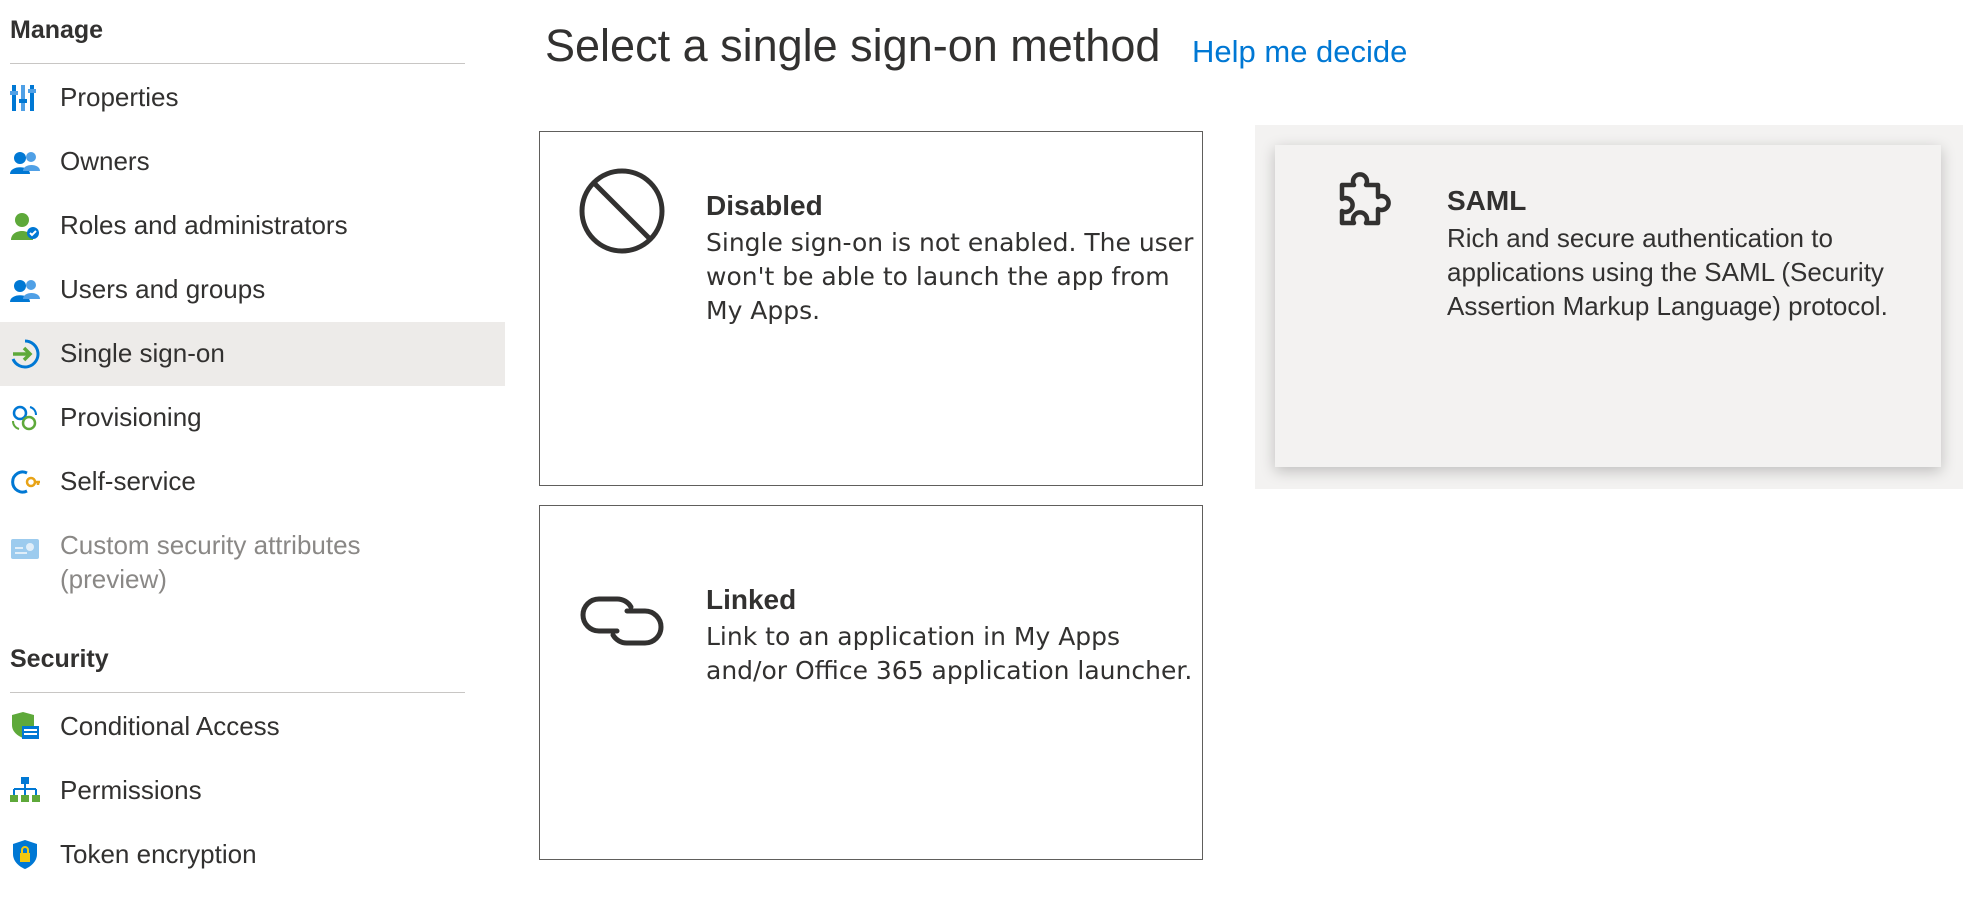 This screenshot has height=902, width=1978. Describe the element at coordinates (1487, 200) in the screenshot. I see `card-title: SAML` at that location.